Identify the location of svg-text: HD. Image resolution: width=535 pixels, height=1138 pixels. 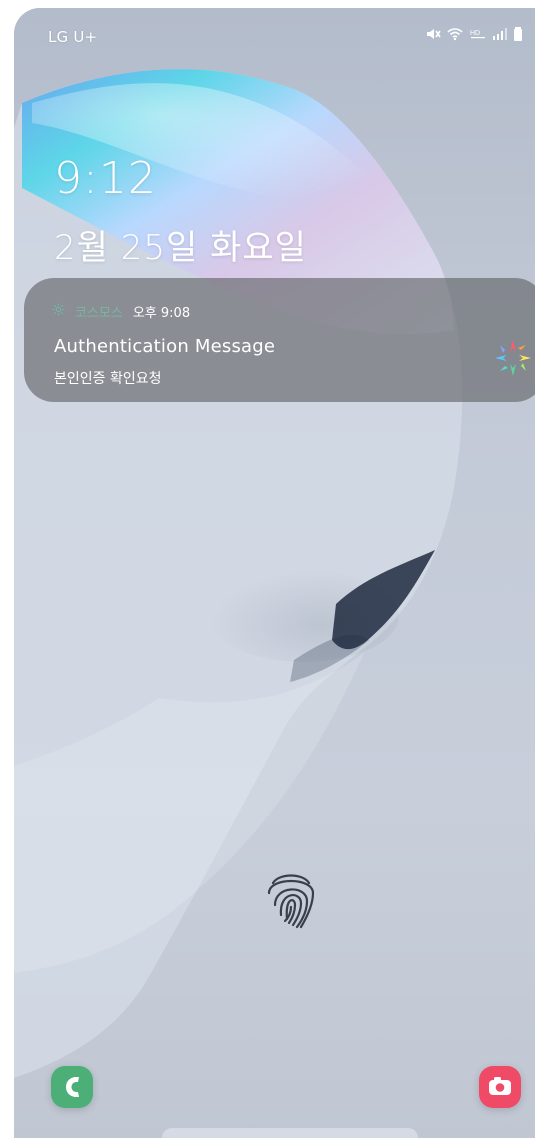
(475, 33).